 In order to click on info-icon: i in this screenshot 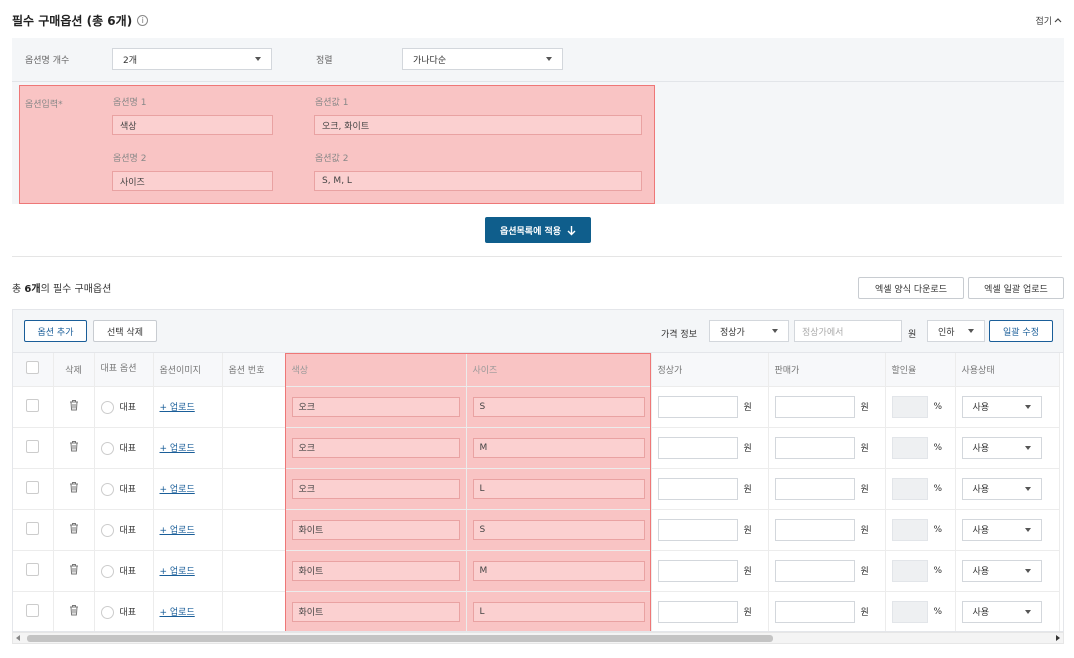, I will do `click(143, 20)`.